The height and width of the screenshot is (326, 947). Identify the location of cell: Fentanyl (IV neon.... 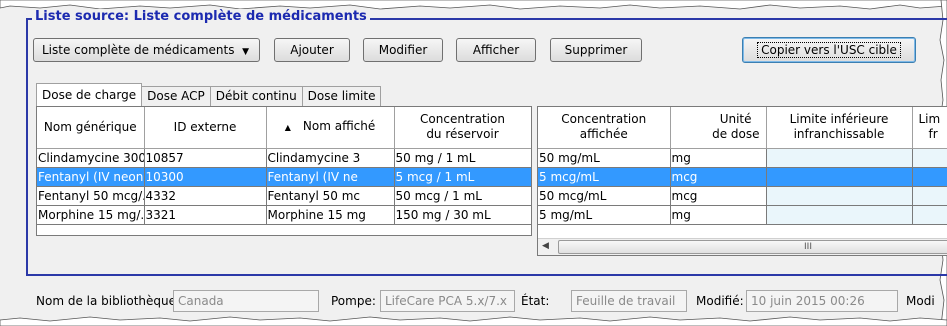
(91, 177).